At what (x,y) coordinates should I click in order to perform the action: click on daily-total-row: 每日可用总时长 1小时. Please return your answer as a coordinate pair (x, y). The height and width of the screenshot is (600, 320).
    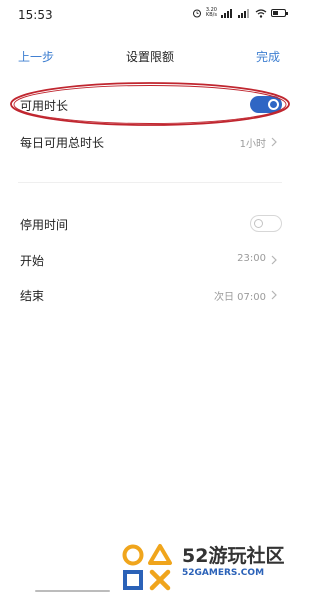
    Looking at the image, I should click on (150, 142).